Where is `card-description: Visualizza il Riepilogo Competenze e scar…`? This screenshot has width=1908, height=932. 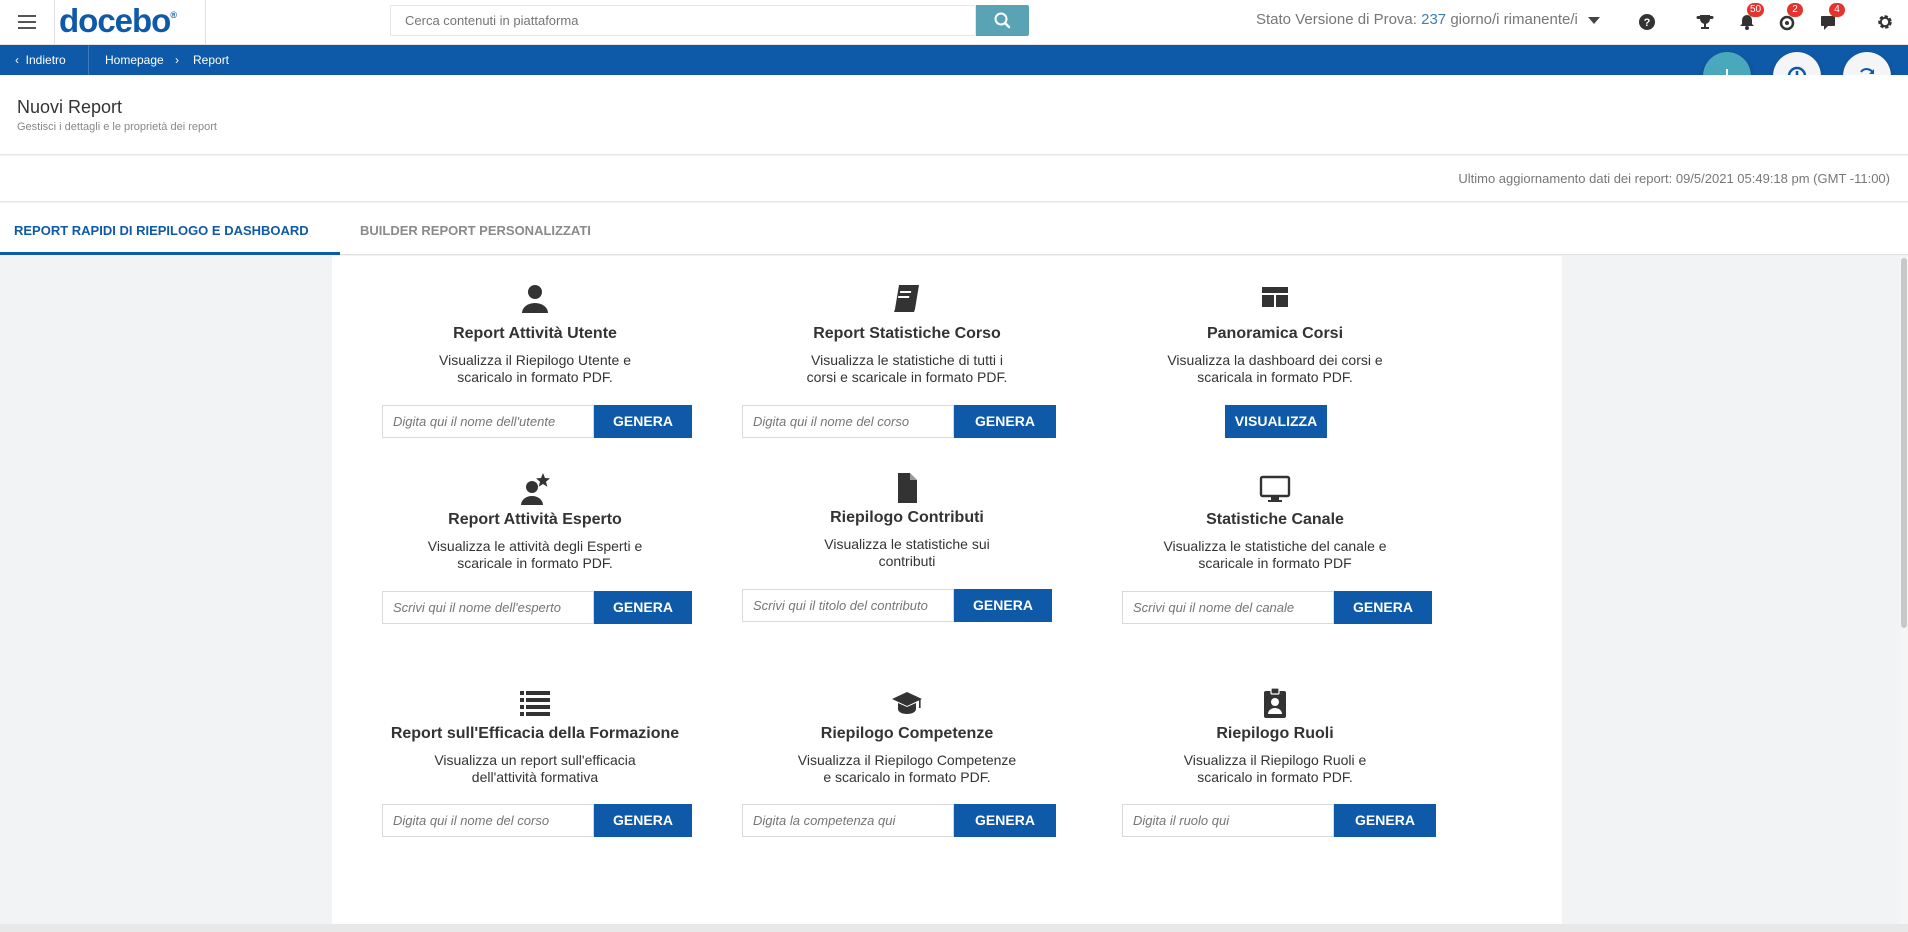 card-description: Visualizza il Riepilogo Competenze e scar… is located at coordinates (907, 768).